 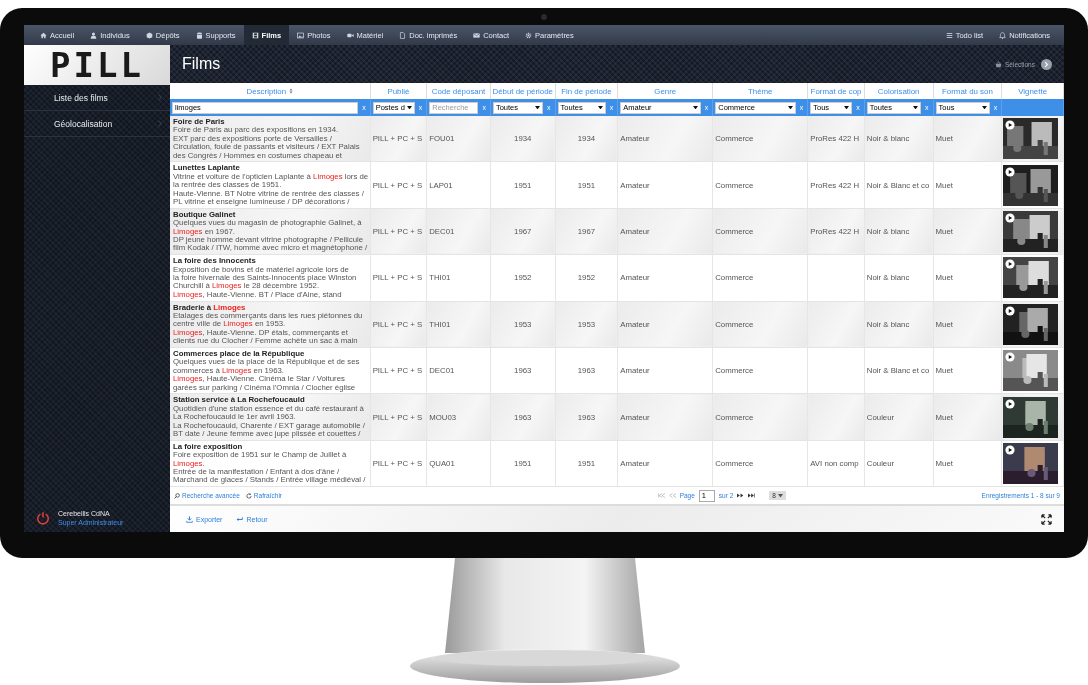 I want to click on webcam-icon, so click(x=544, y=16).